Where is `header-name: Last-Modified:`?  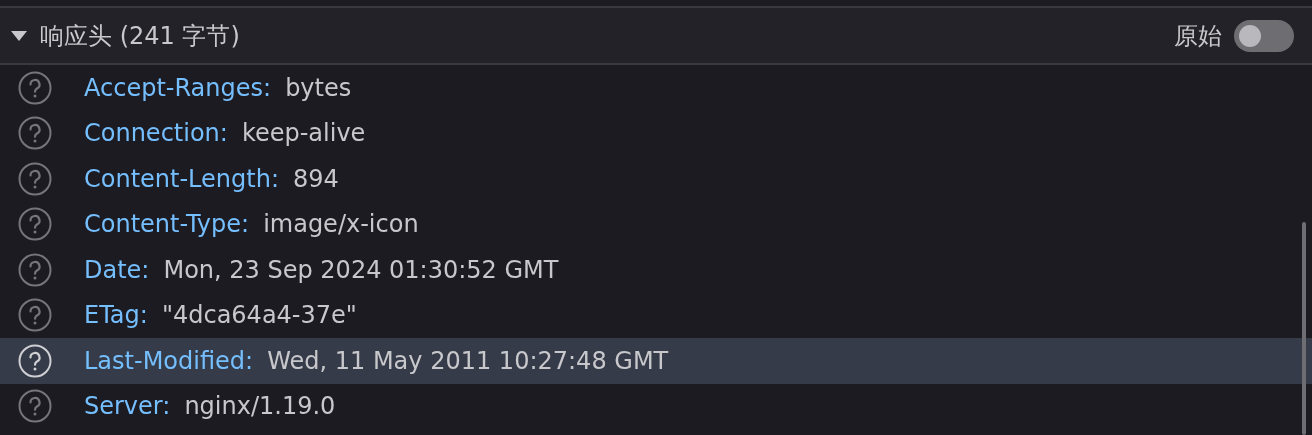 header-name: Last-Modified: is located at coordinates (169, 360).